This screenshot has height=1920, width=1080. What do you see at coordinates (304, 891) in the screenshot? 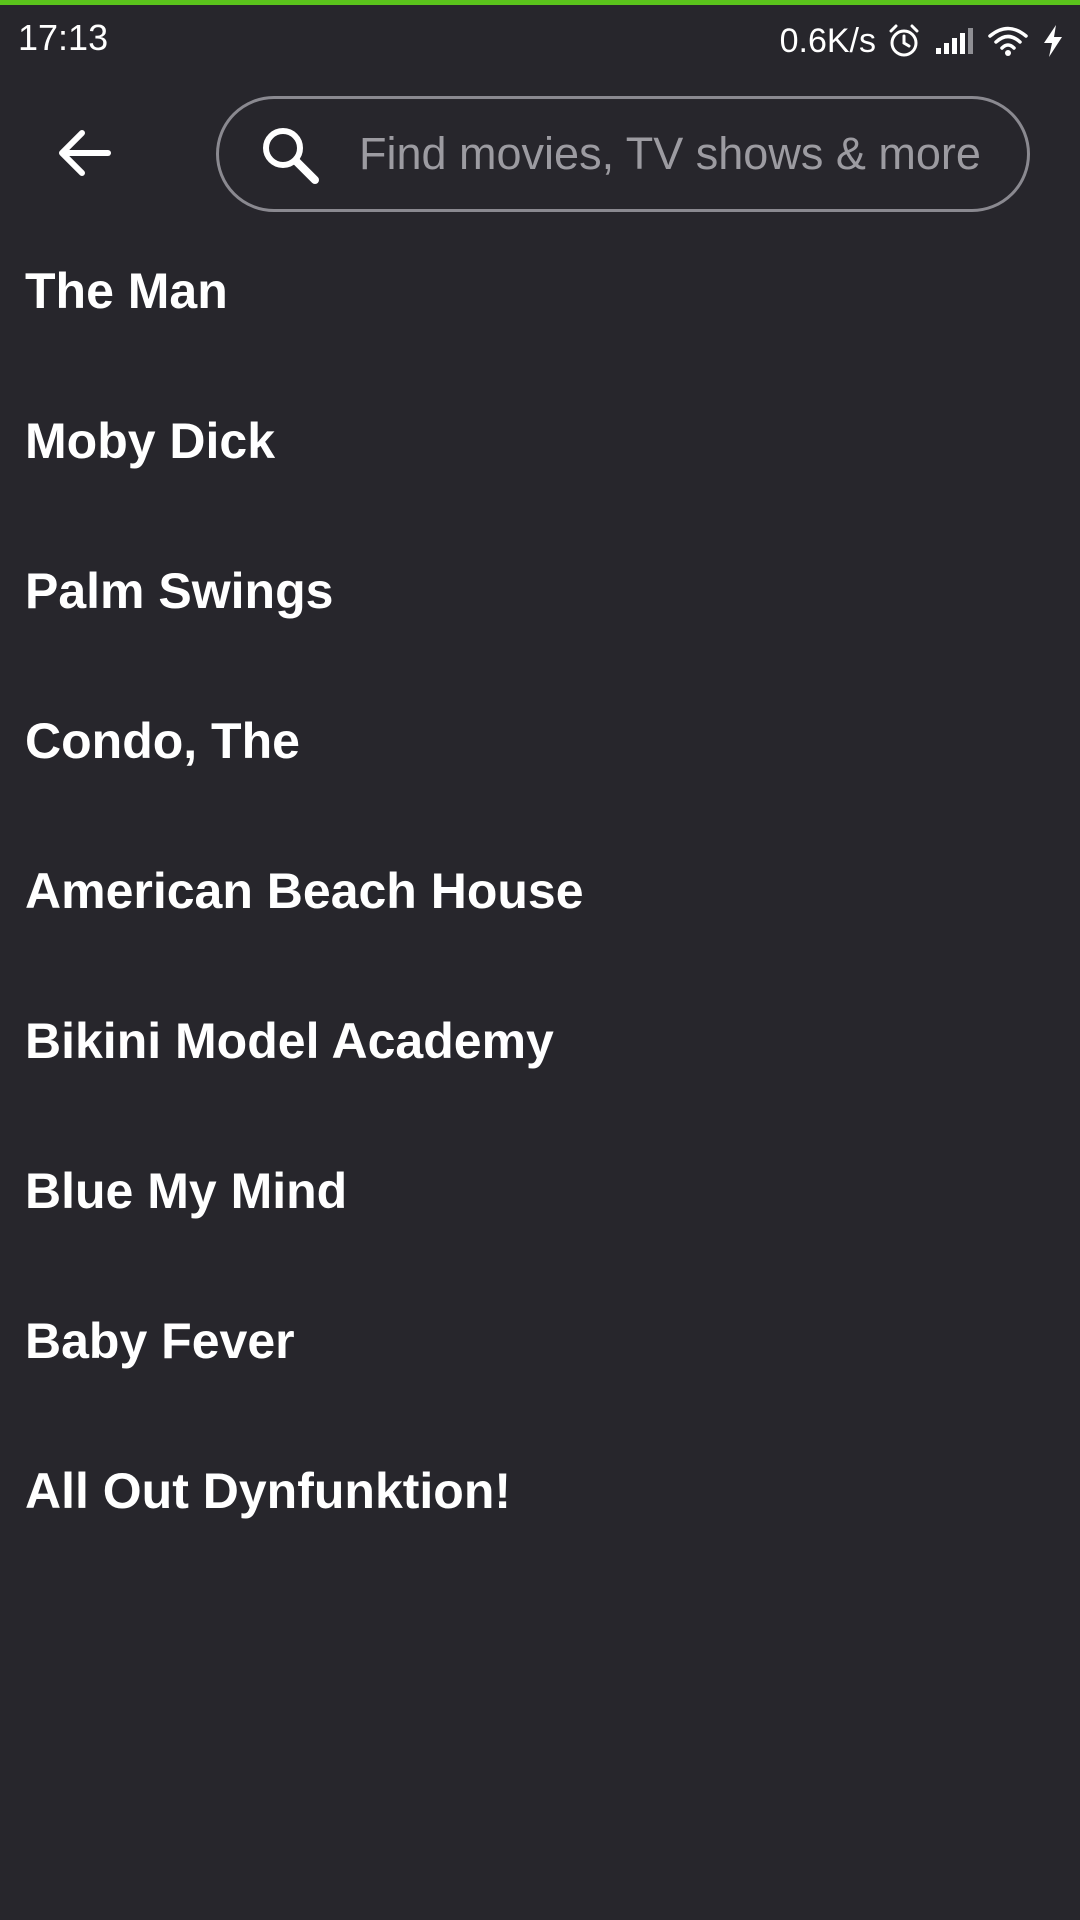
I see `result-title: American Beach House` at bounding box center [304, 891].